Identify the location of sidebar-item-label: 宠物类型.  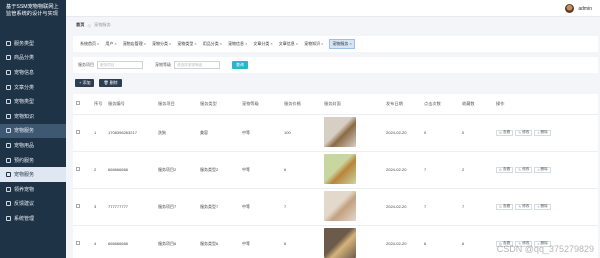
(24, 102).